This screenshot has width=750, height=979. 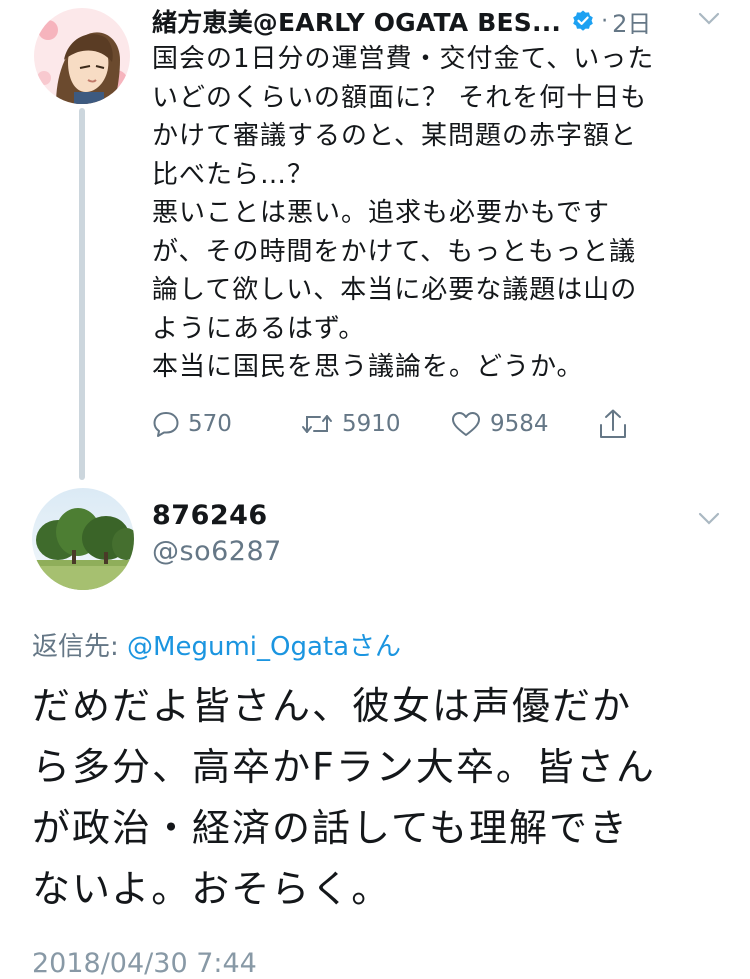 I want to click on mention-link: @Megumi_Ogata, so click(x=238, y=647).